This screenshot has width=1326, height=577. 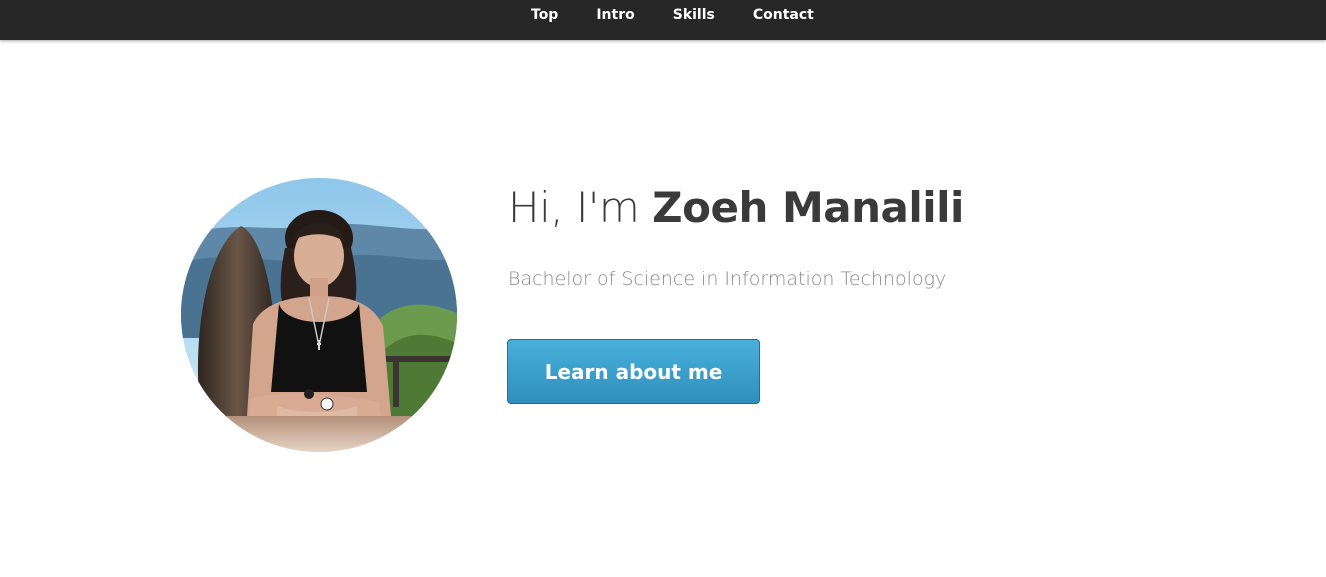 What do you see at coordinates (808, 207) in the screenshot?
I see `hero-name: Zoeh Manalili` at bounding box center [808, 207].